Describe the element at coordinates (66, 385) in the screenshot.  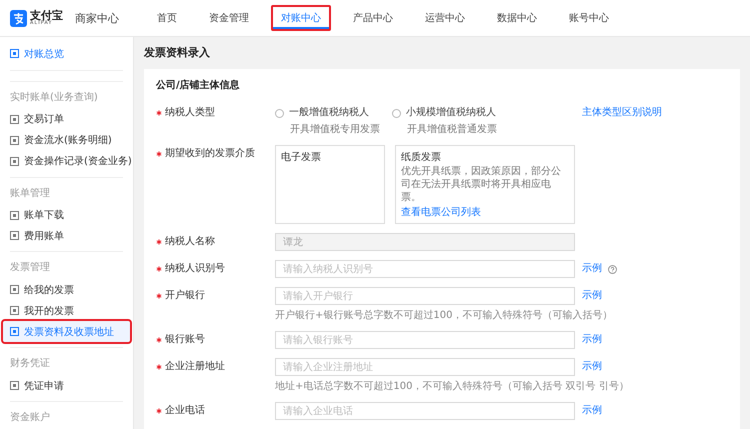
I see `sidebar-item: 凭证申请` at that location.